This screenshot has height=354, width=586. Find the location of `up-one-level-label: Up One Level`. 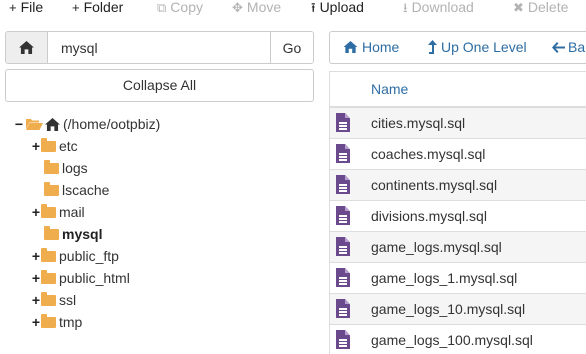

up-one-level-label: Up One Level is located at coordinates (484, 47).